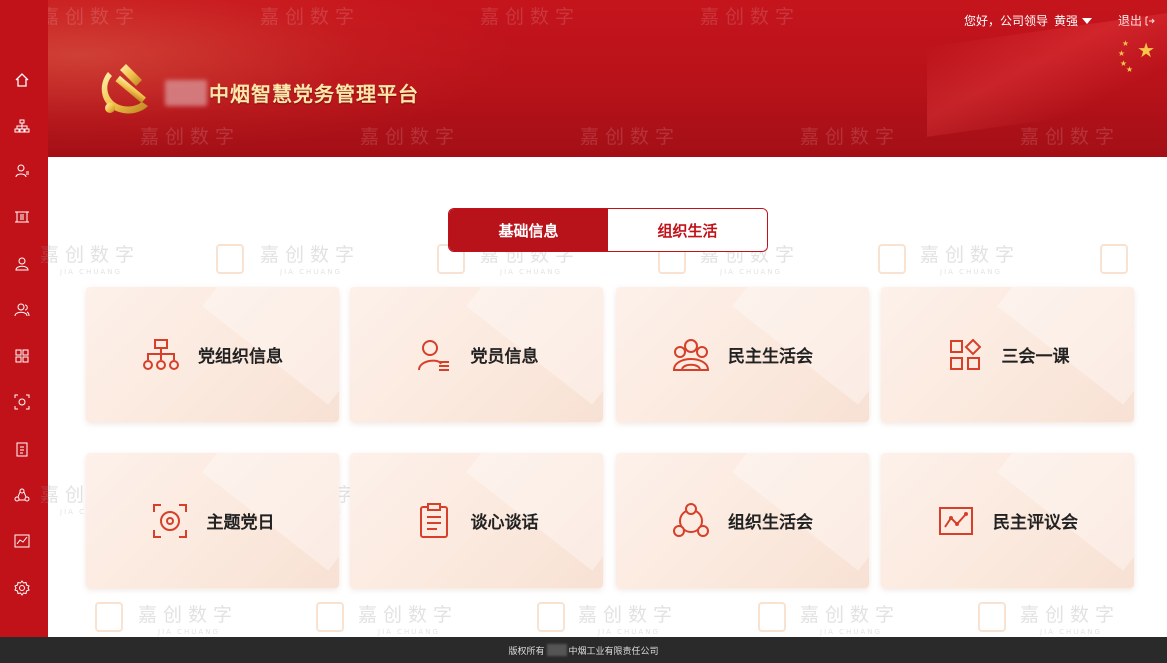 This screenshot has height=663, width=1167. I want to click on sidebar-item-clipboard, so click(22, 449).